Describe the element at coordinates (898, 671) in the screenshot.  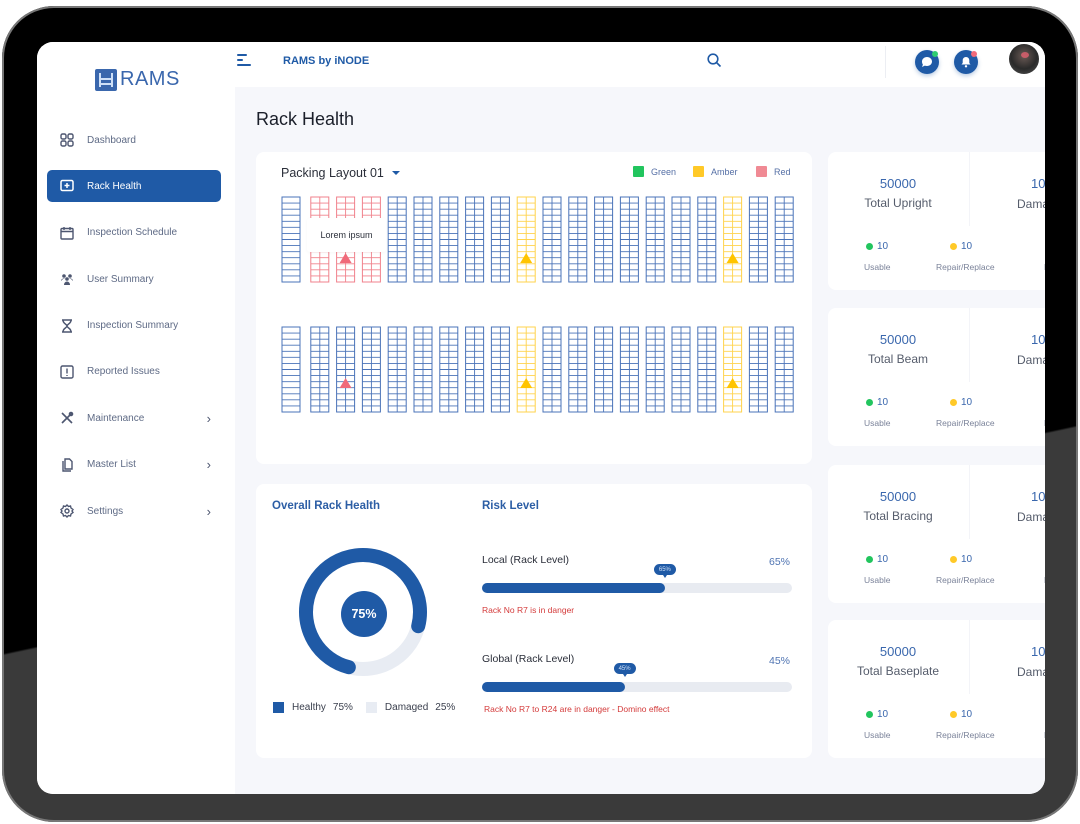
I see `stat-total-label: Total Baseplate` at that location.